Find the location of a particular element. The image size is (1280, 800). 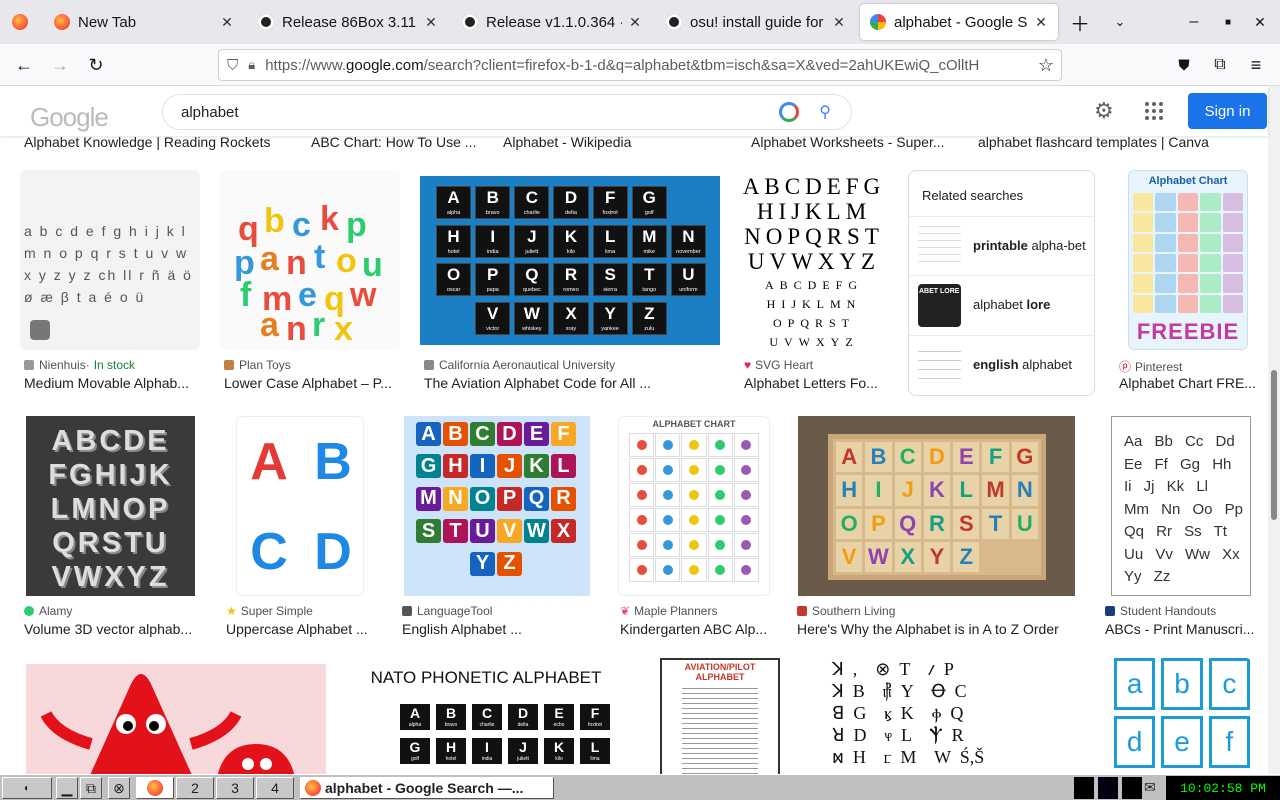

result-image-wooden-letter-tray: ABCDEFG HIJKLMN OPQRSTU VWXYZ is located at coordinates (936, 506).